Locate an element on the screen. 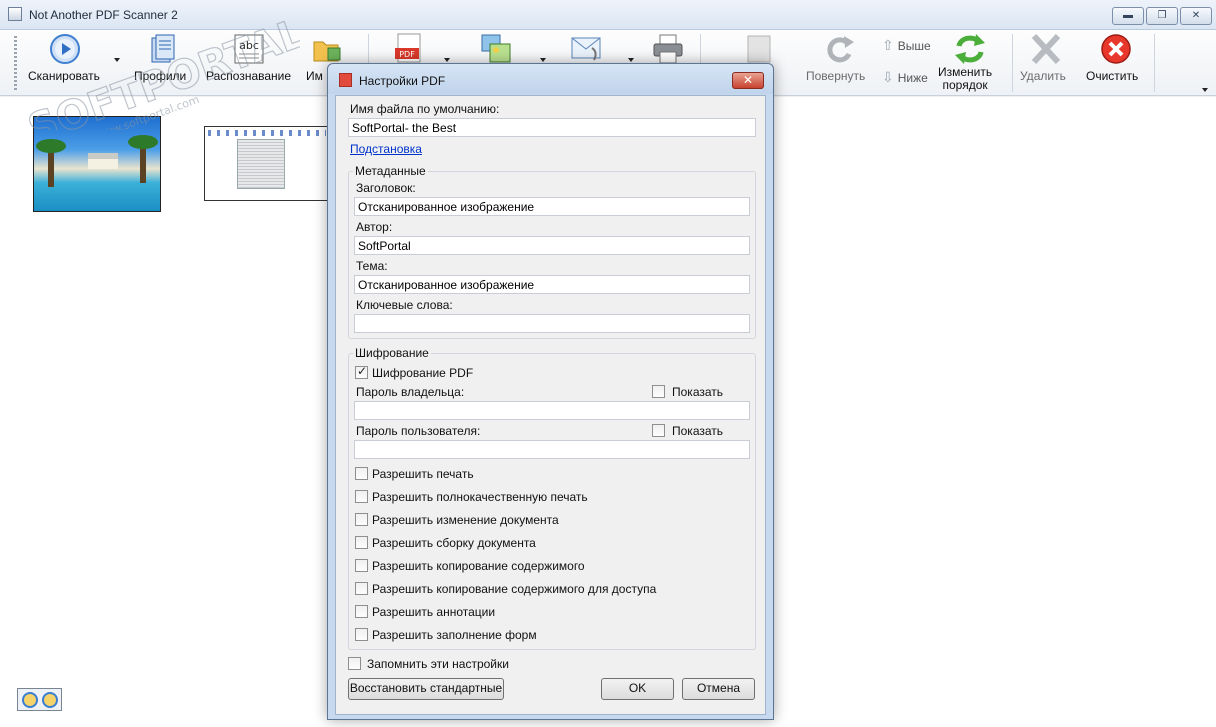 The image size is (1216, 727). permission-label: Разрешить аннотации is located at coordinates (434, 612).